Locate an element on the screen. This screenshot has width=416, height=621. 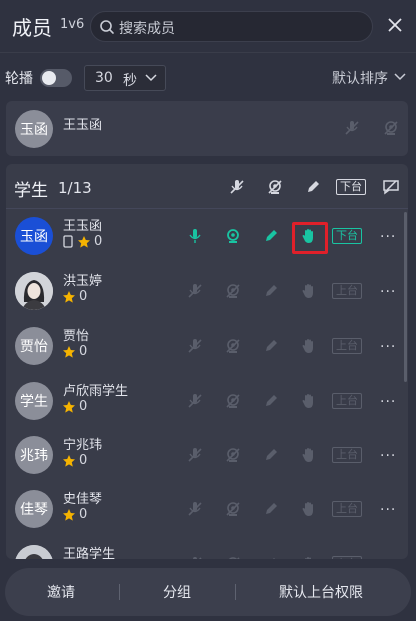
search-input: 搜索成员 is located at coordinates (231, 26).